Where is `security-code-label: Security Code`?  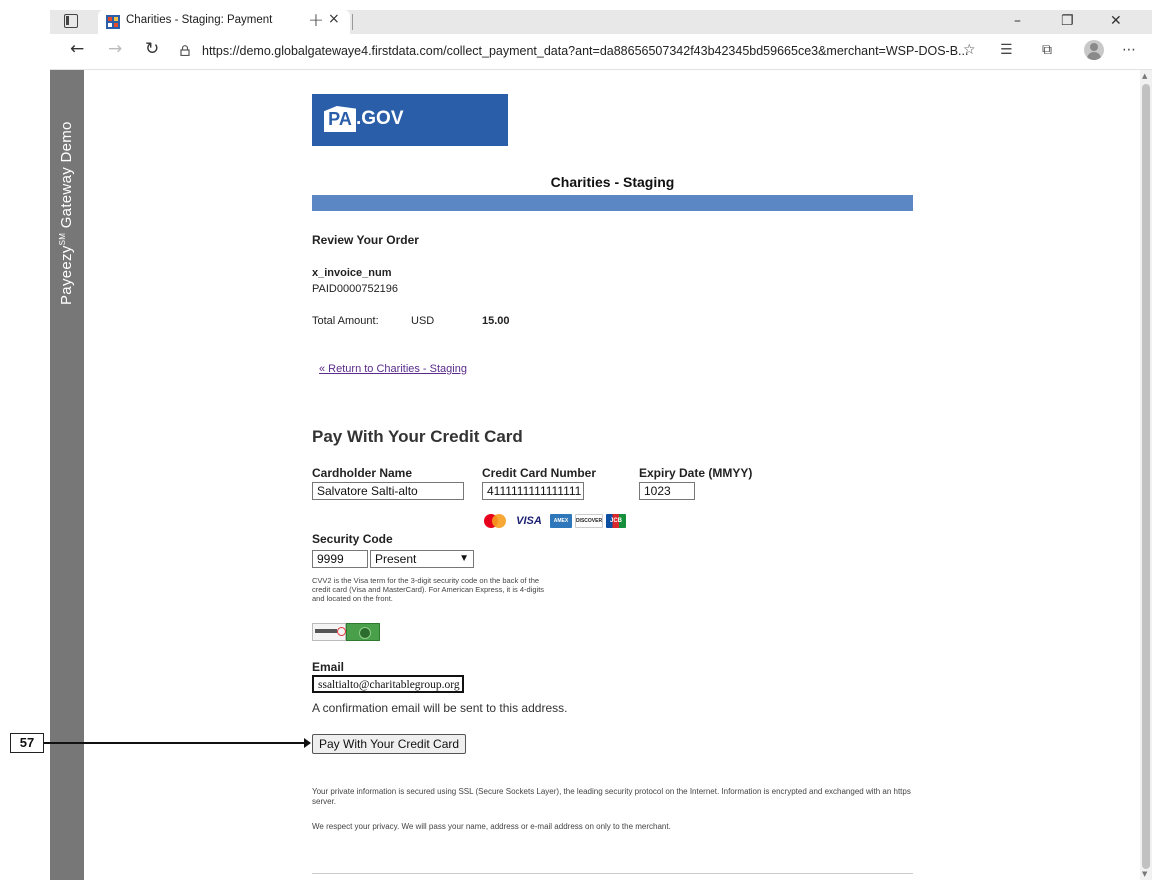
security-code-label: Security Code is located at coordinates (352, 539).